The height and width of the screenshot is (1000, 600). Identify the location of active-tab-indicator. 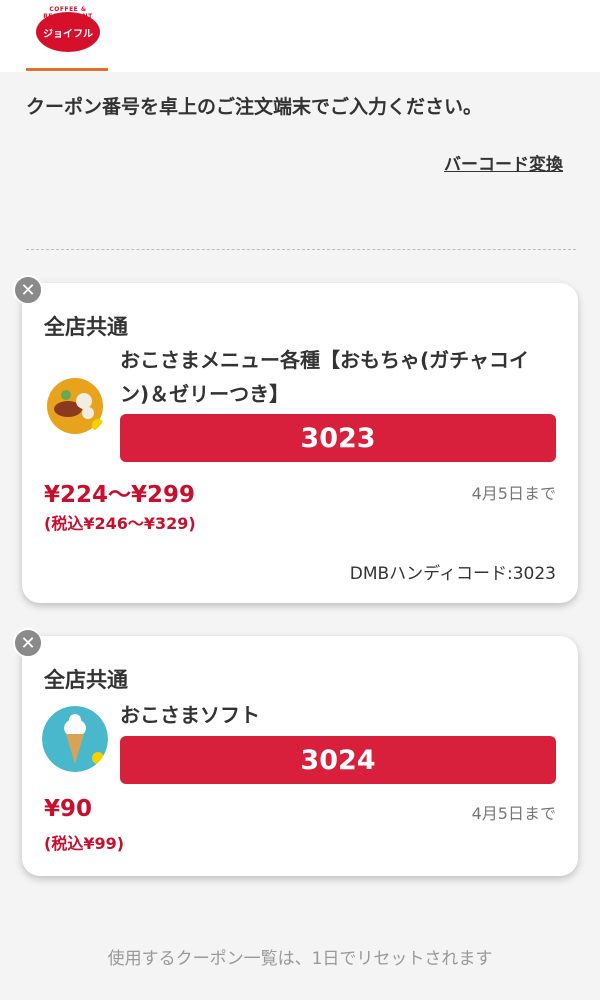
(67, 69).